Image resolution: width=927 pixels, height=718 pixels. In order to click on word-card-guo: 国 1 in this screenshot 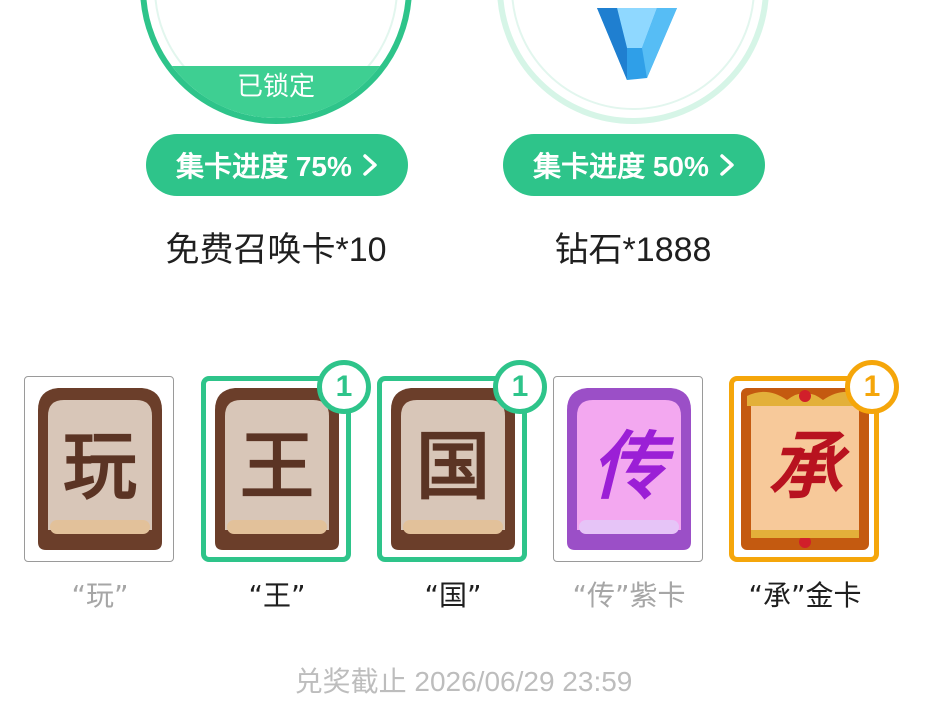, I will do `click(462, 462)`.